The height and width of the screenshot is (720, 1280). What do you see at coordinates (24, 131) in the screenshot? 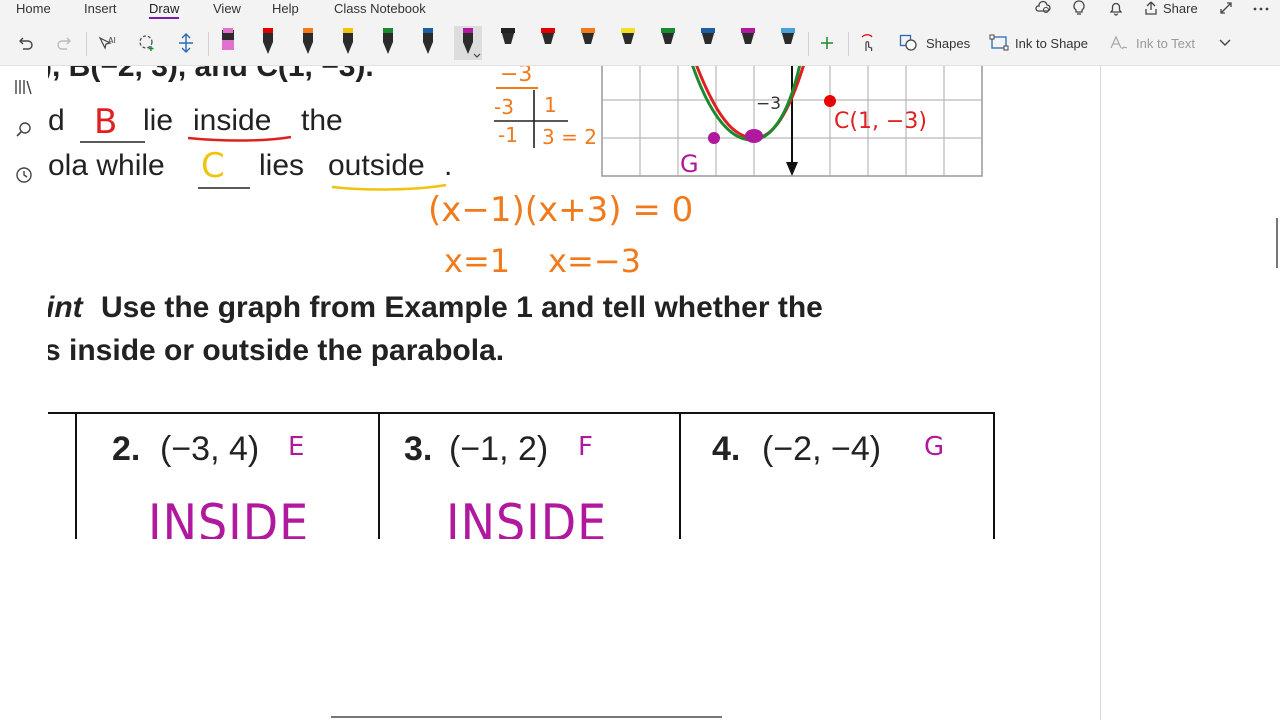
I see `search-icon` at bounding box center [24, 131].